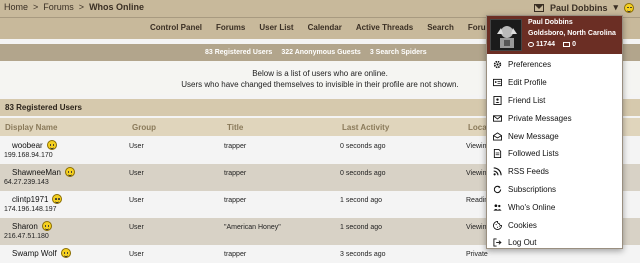  I want to click on cookie-icon, so click(497, 225).